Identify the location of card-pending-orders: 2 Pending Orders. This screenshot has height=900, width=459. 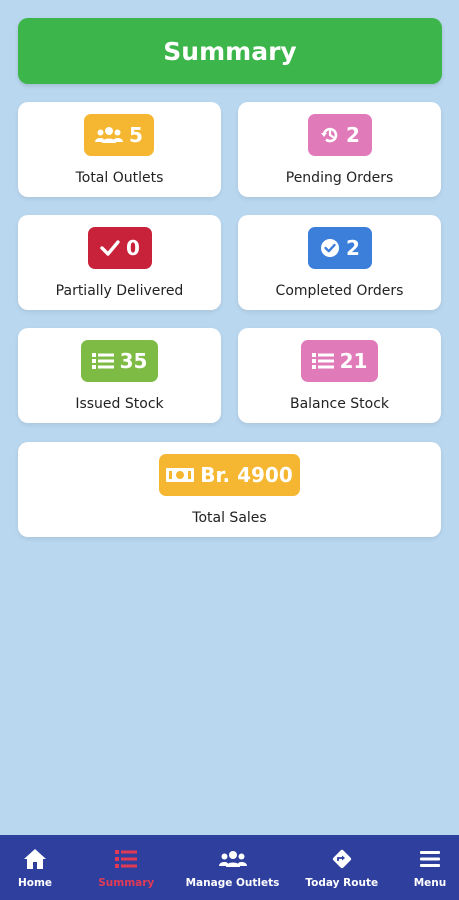
(339, 149).